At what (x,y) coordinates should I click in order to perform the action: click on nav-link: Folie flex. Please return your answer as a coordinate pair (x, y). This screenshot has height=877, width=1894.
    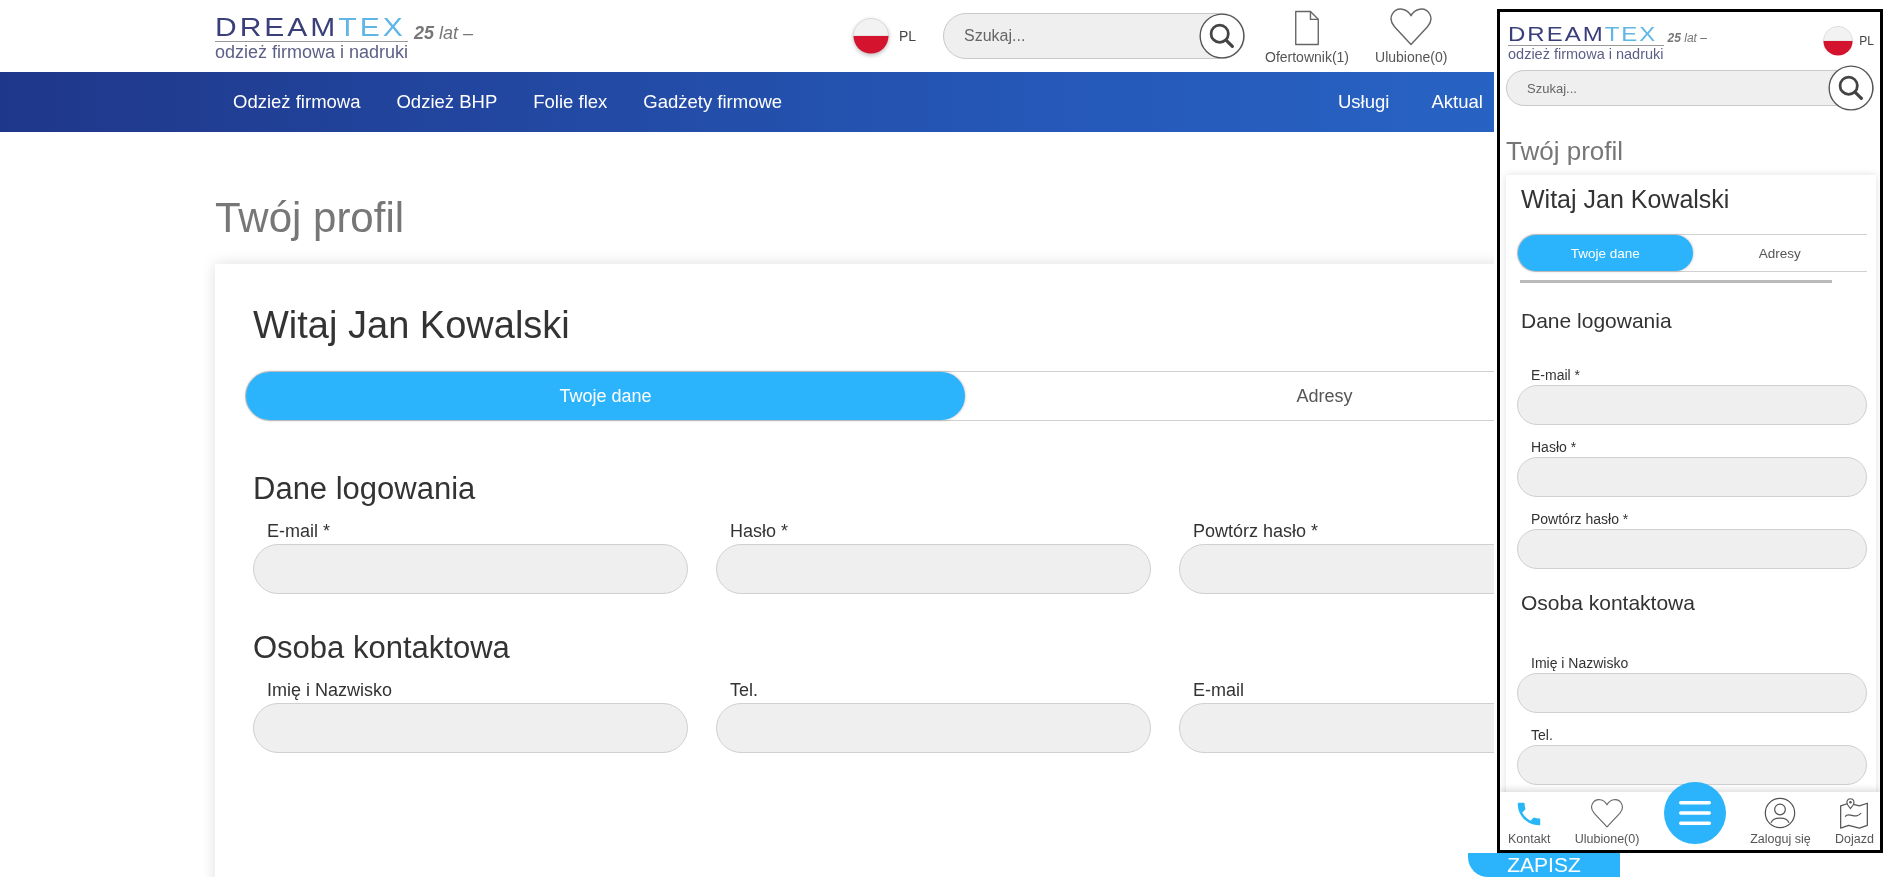
    Looking at the image, I should click on (570, 102).